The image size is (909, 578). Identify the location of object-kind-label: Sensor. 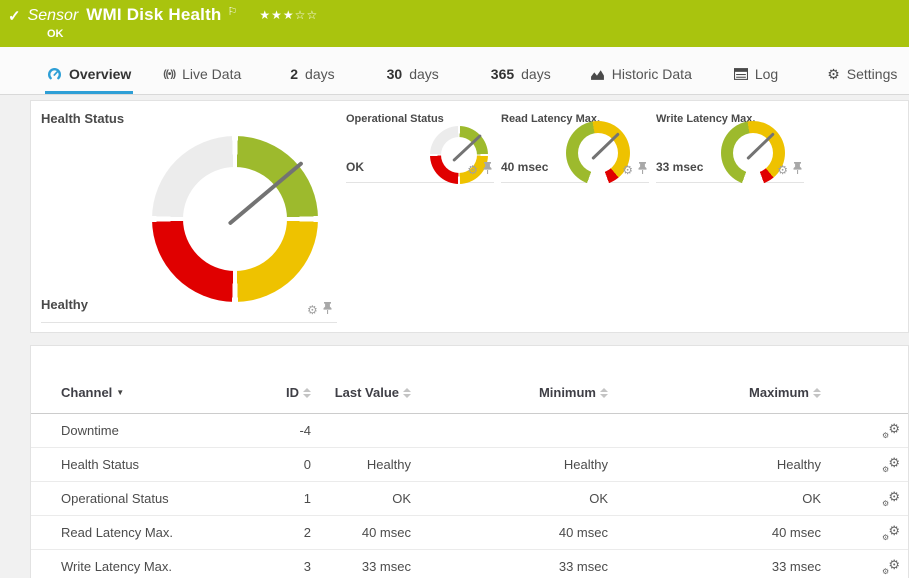
(53, 15).